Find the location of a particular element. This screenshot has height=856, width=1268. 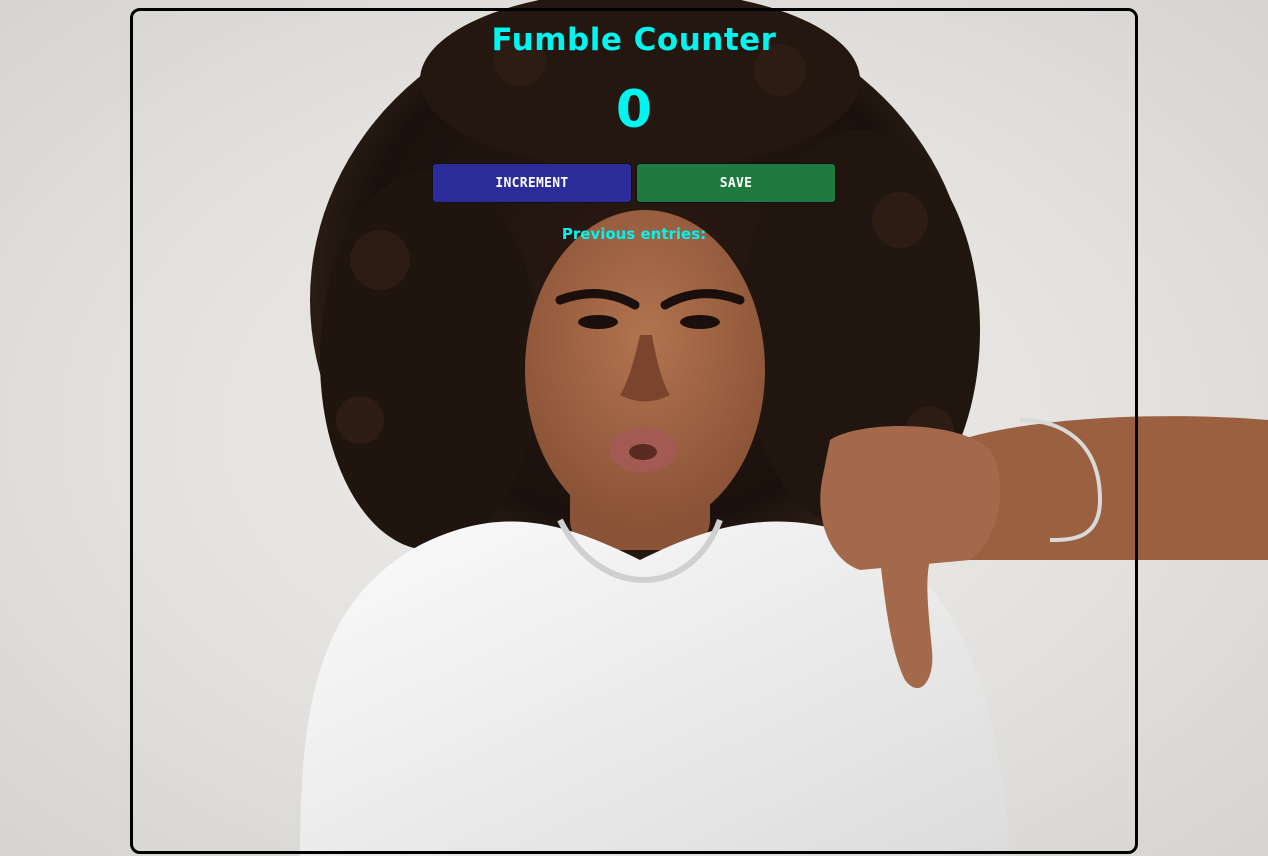

page-title: Fumble Counter is located at coordinates (634, 40).